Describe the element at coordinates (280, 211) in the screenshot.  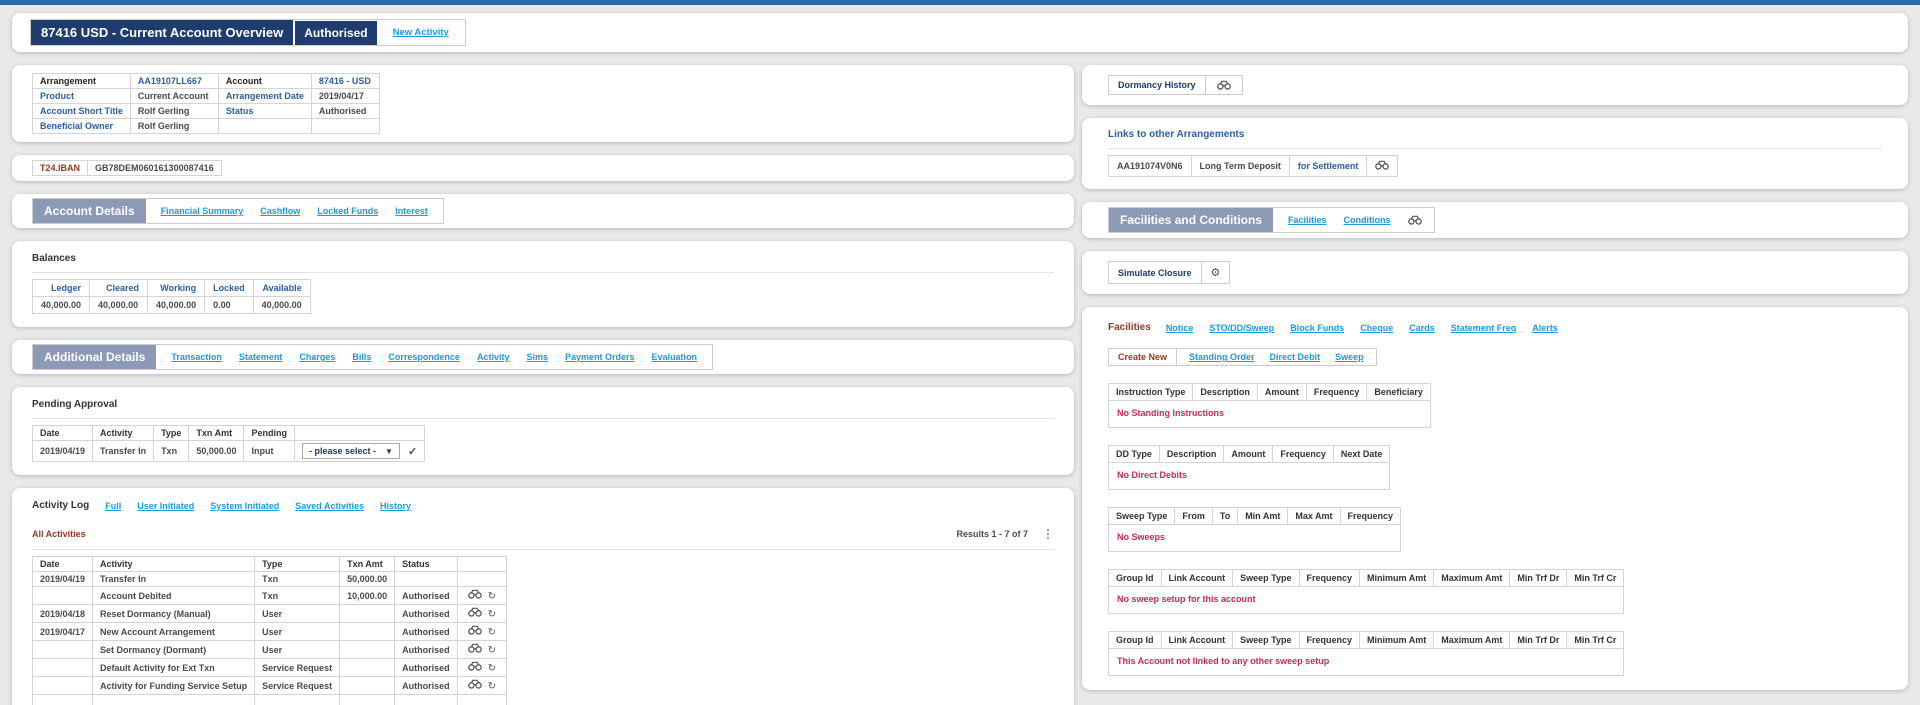
I see `link-cashflow: Cashflow` at that location.